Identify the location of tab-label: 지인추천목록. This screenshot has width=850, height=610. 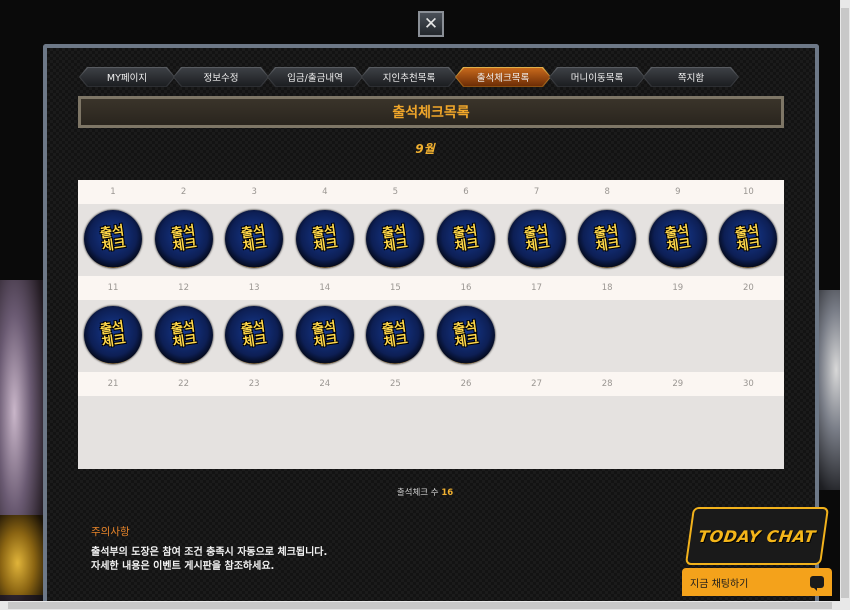
(409, 78).